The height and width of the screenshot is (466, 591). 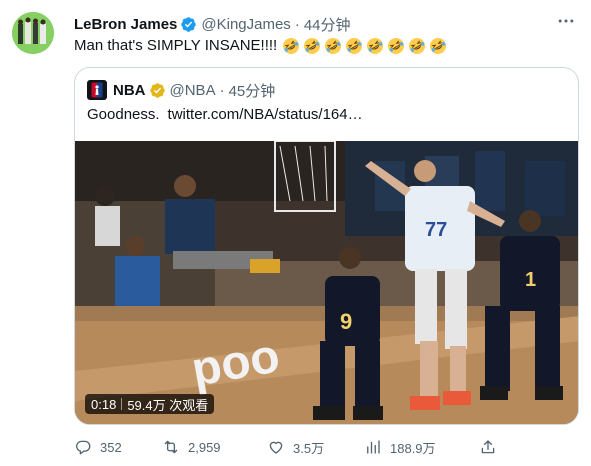 I want to click on heart-icon, so click(x=276, y=447).